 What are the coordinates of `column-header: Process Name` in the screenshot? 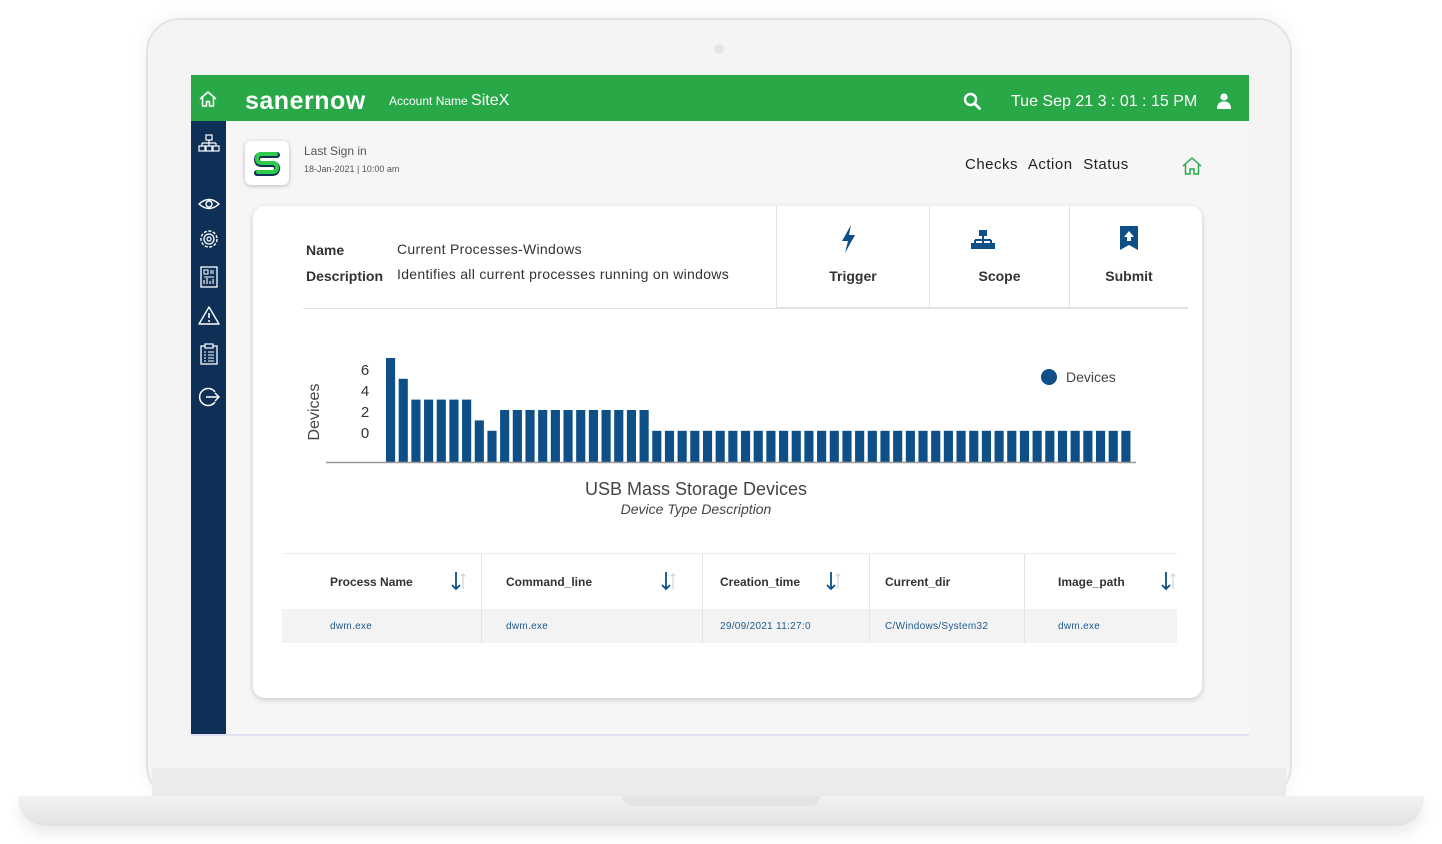 It's located at (381, 582).